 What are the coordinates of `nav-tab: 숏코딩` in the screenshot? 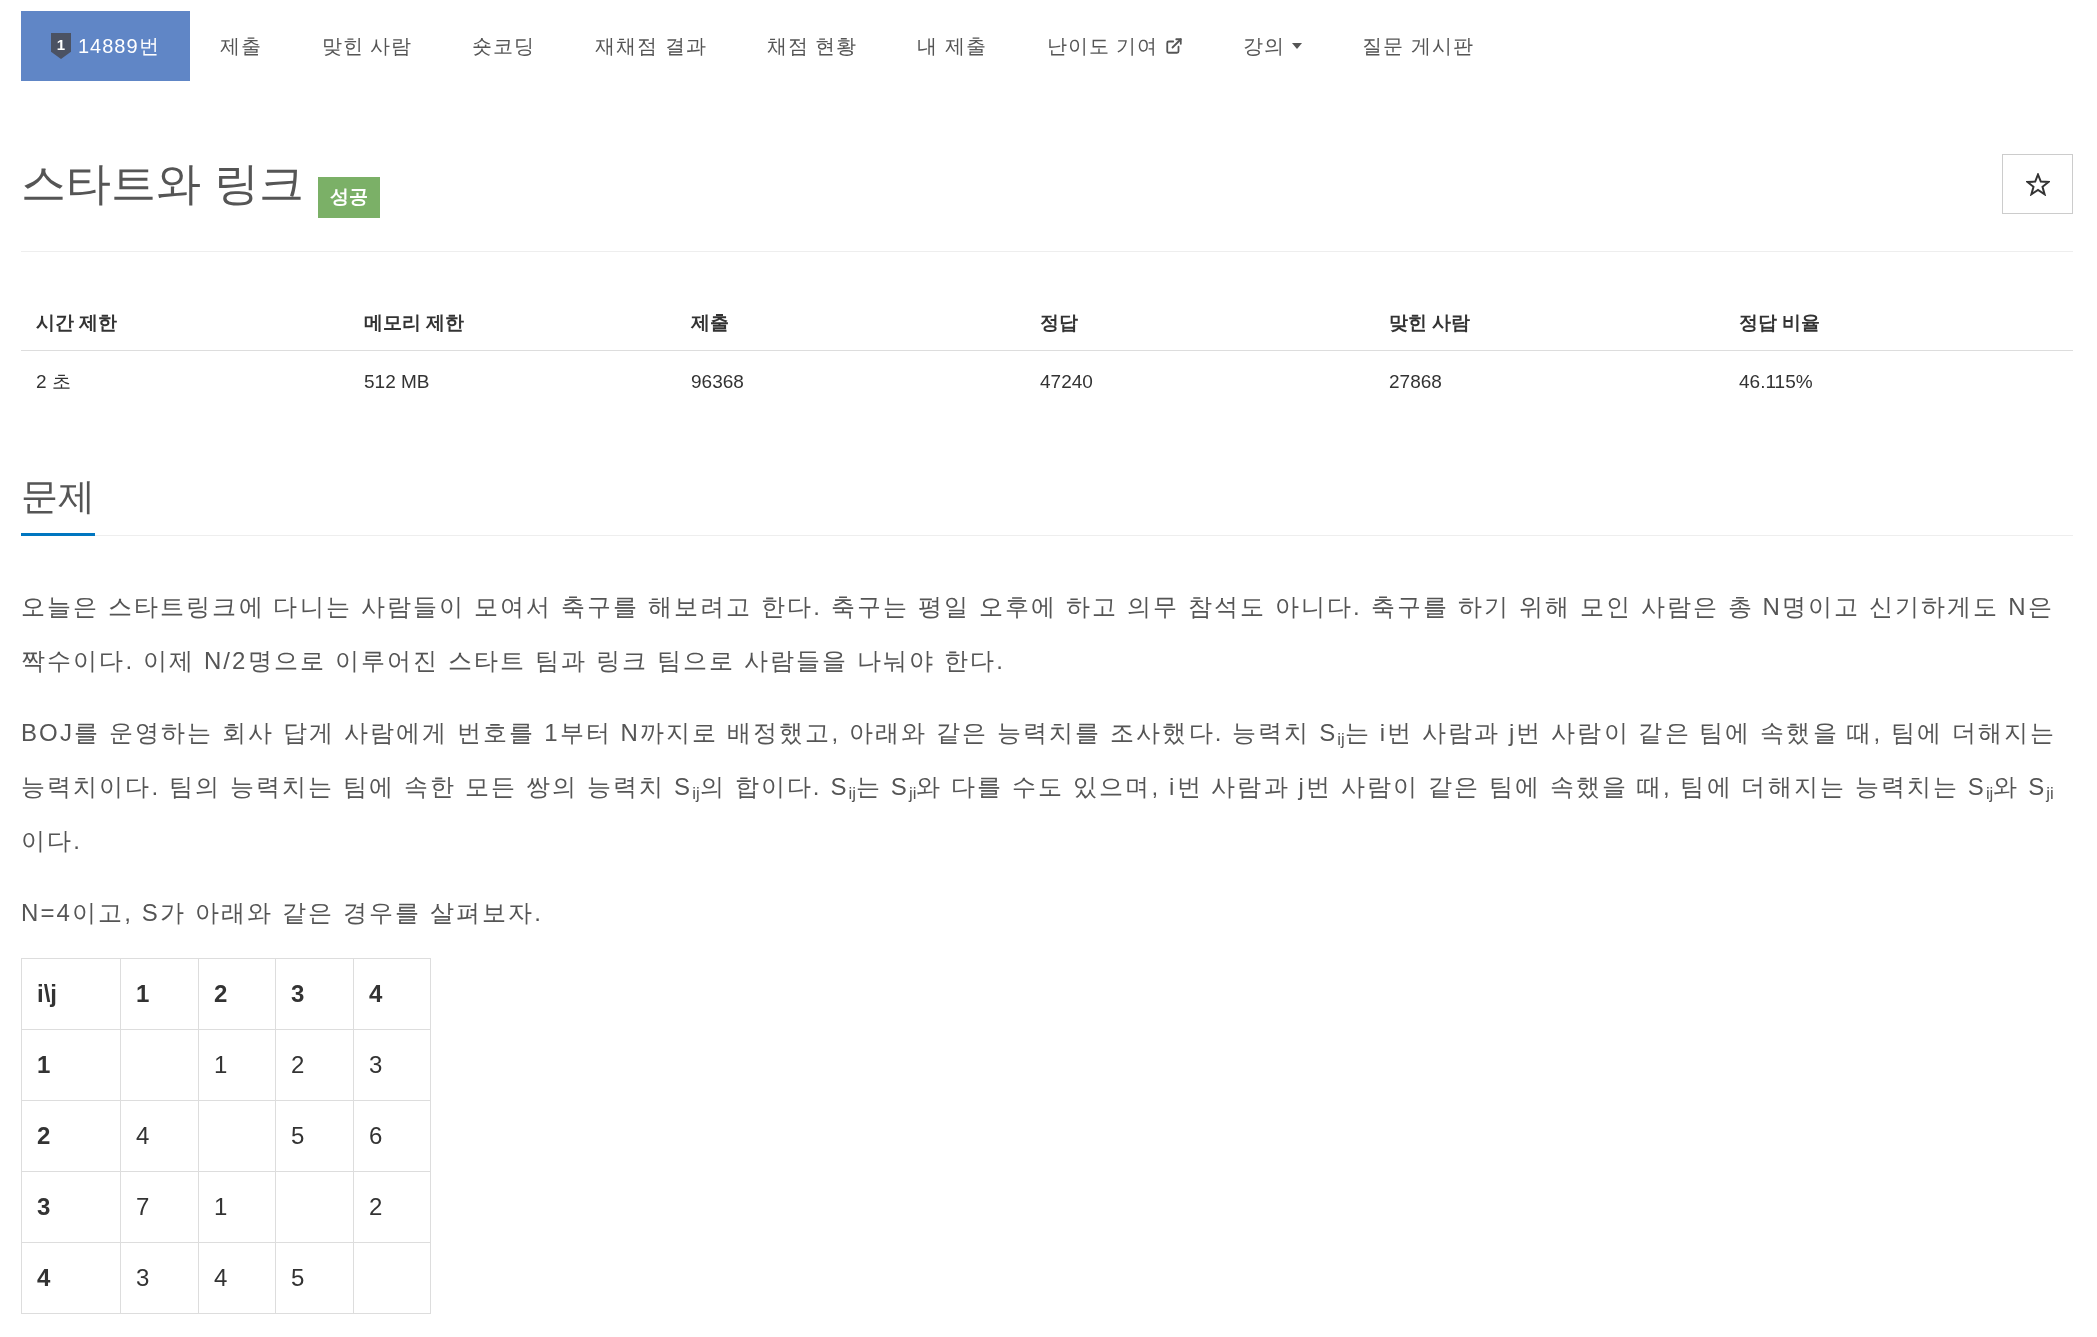 It's located at (504, 46).